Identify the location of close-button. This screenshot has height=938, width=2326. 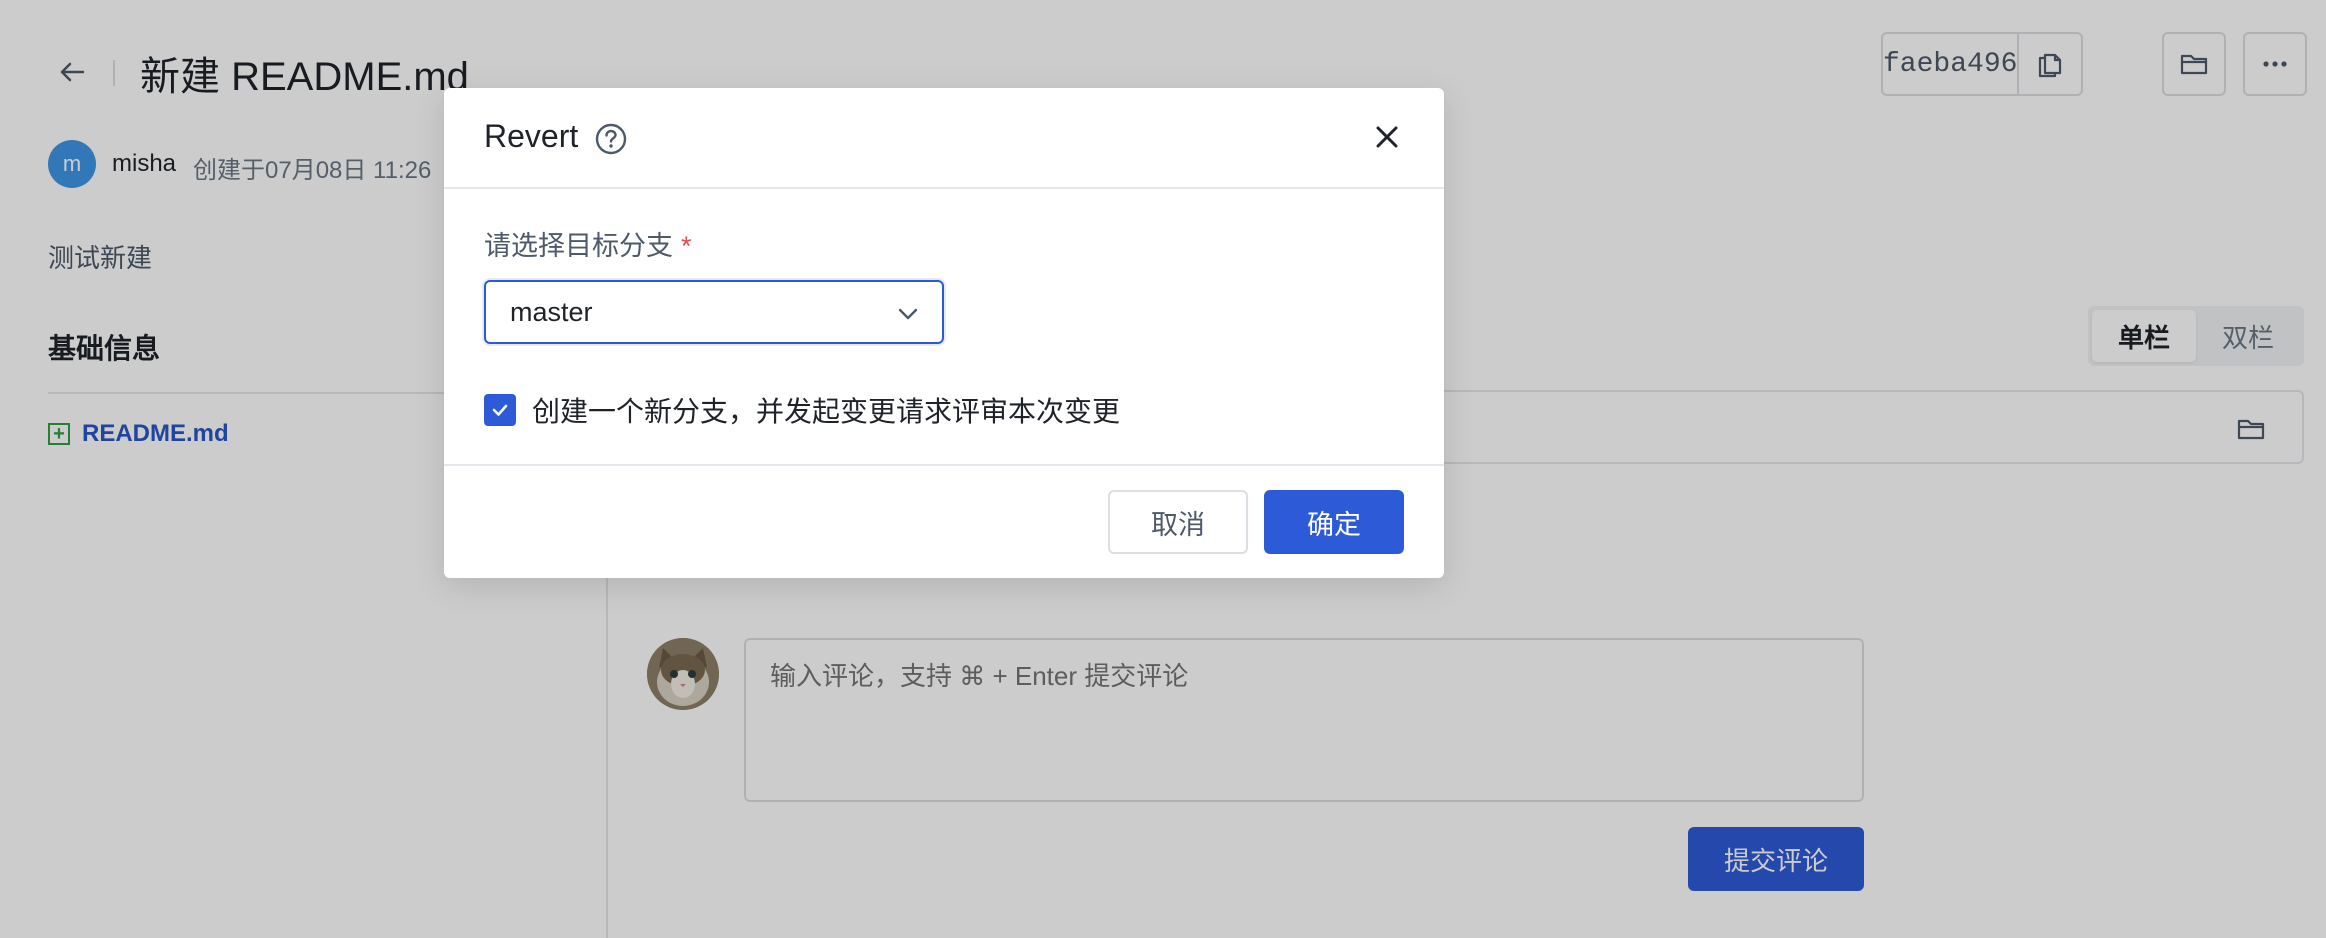
(1387, 137).